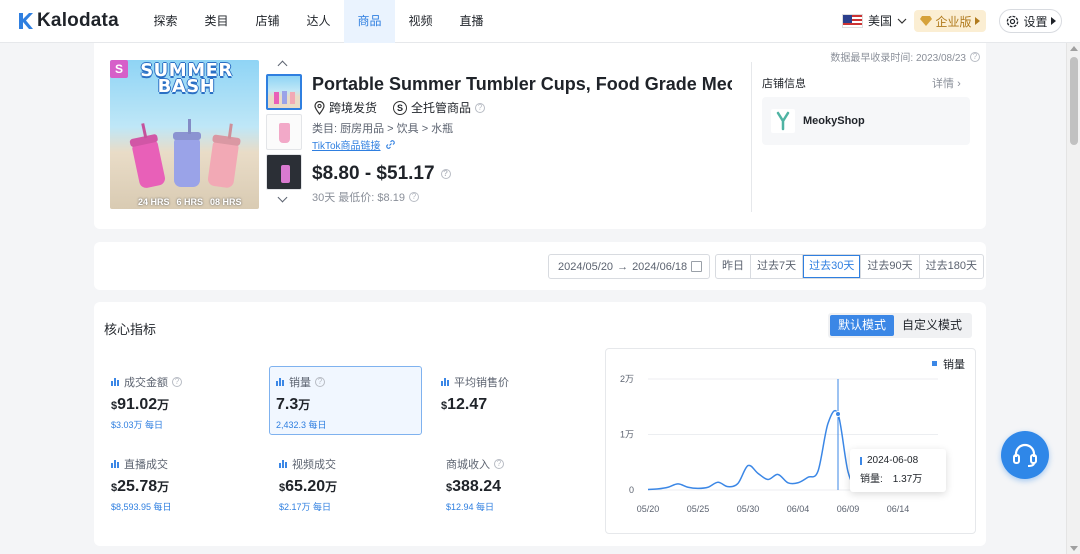 The height and width of the screenshot is (554, 1080). What do you see at coordinates (521, 487) in the screenshot?
I see `metric-value-row: $388.24` at bounding box center [521, 487].